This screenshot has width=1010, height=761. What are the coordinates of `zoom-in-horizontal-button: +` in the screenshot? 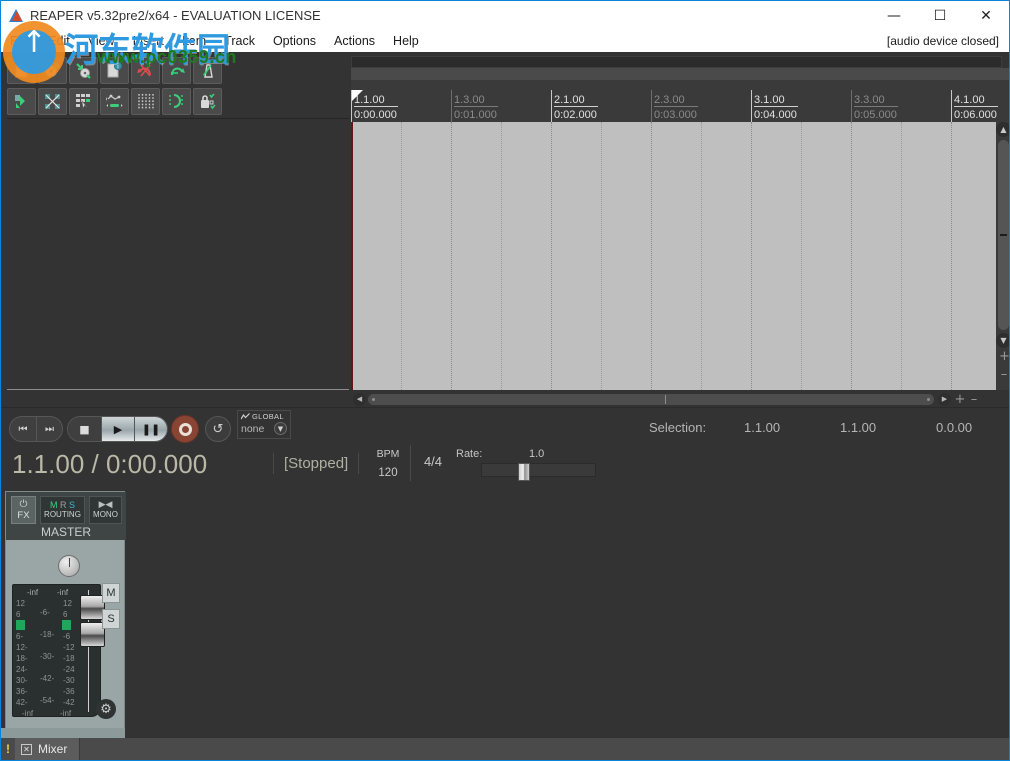 It's located at (960, 399).